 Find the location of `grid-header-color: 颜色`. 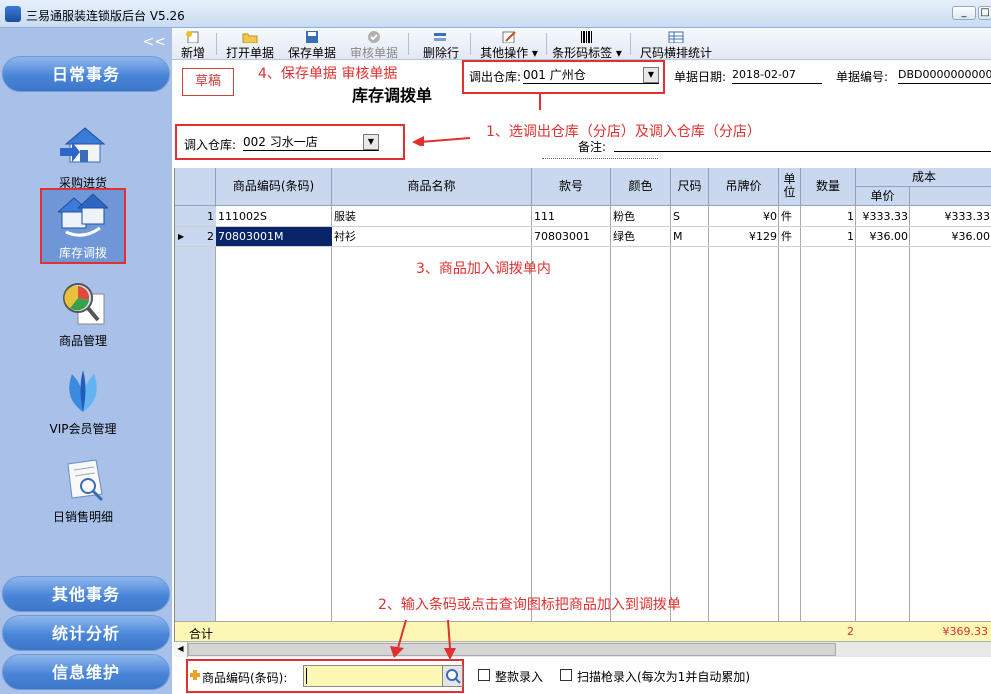

grid-header-color: 颜色 is located at coordinates (641, 187).